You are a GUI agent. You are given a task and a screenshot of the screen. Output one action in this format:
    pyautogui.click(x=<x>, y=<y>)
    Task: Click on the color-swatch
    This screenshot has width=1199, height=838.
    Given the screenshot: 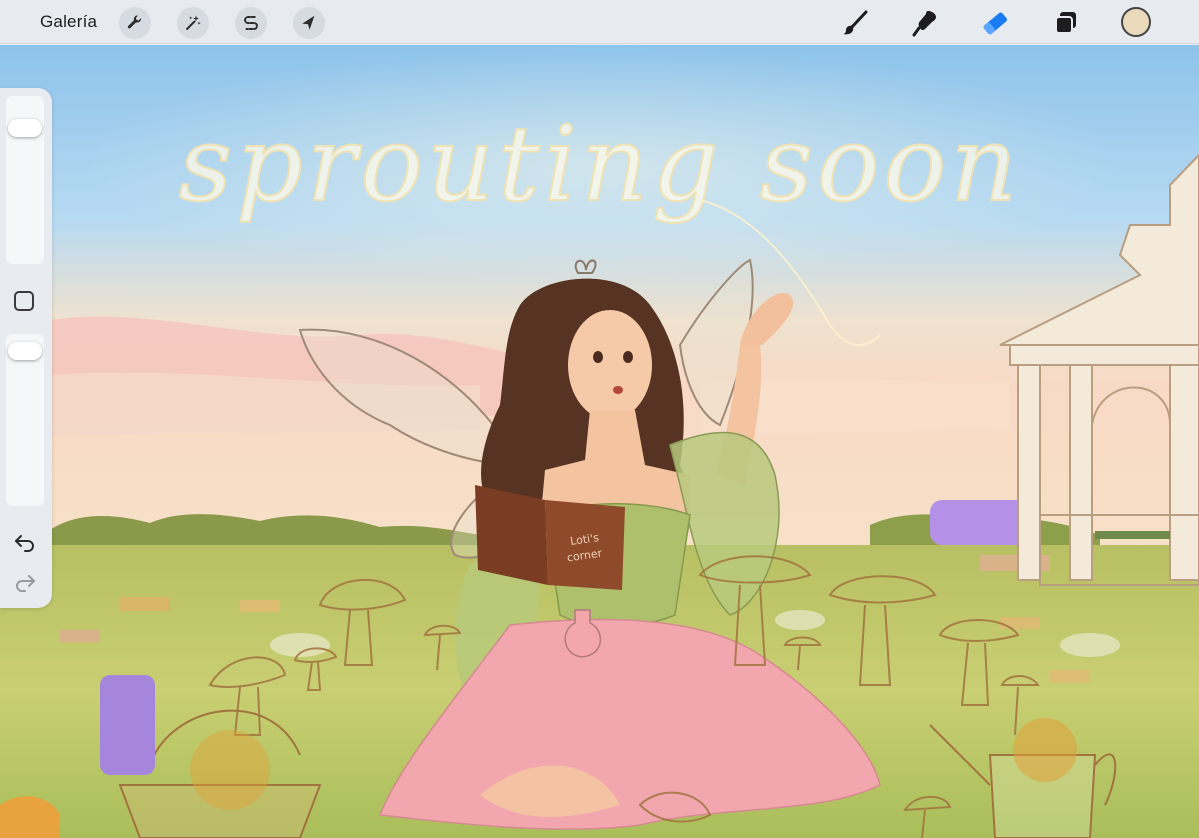 What is the action you would take?
    pyautogui.click(x=1136, y=22)
    